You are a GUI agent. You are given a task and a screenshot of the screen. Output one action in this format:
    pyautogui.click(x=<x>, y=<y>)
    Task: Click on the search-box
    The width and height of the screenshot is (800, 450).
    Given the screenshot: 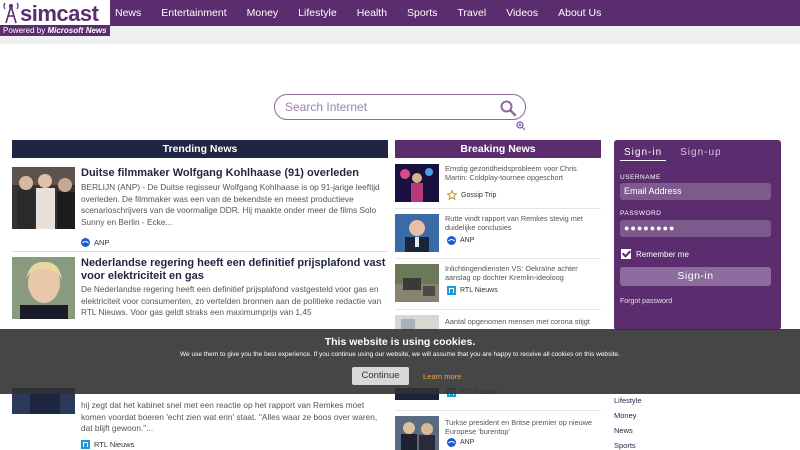 What is the action you would take?
    pyautogui.click(x=400, y=107)
    